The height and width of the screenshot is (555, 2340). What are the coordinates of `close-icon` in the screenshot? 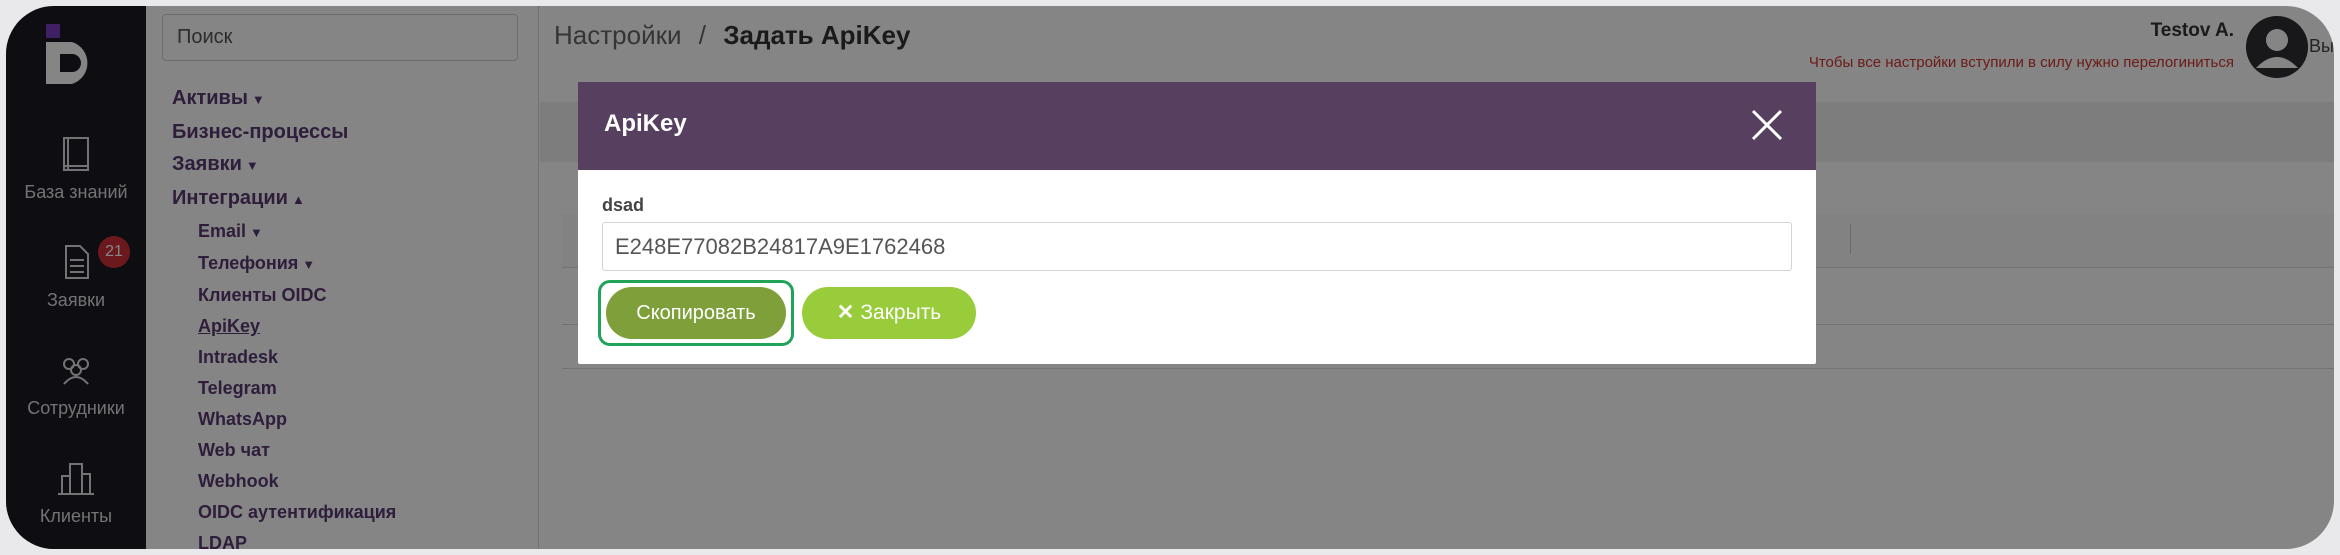 It's located at (1767, 125).